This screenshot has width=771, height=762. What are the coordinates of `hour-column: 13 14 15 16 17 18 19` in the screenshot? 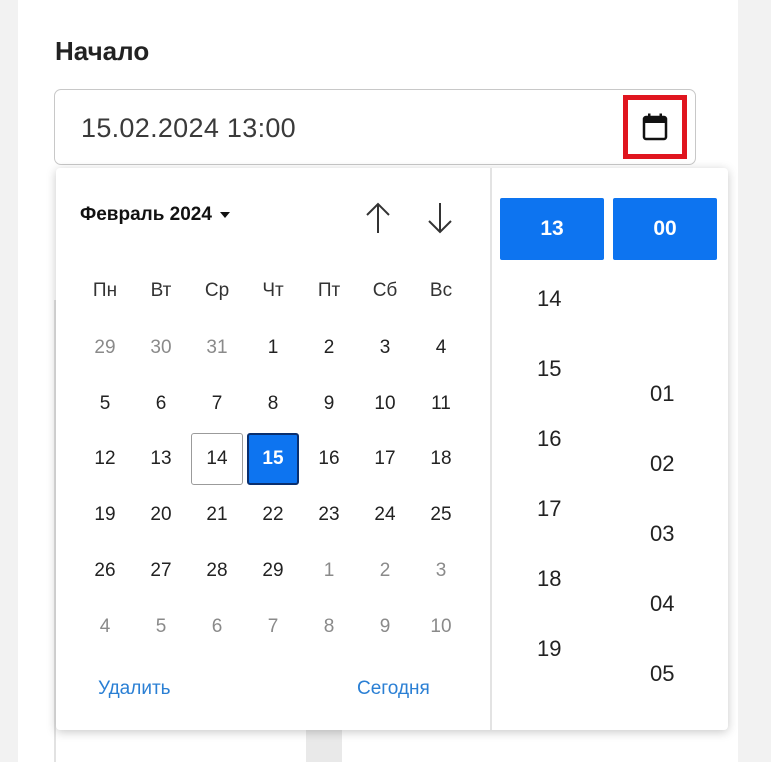 It's located at (553, 449).